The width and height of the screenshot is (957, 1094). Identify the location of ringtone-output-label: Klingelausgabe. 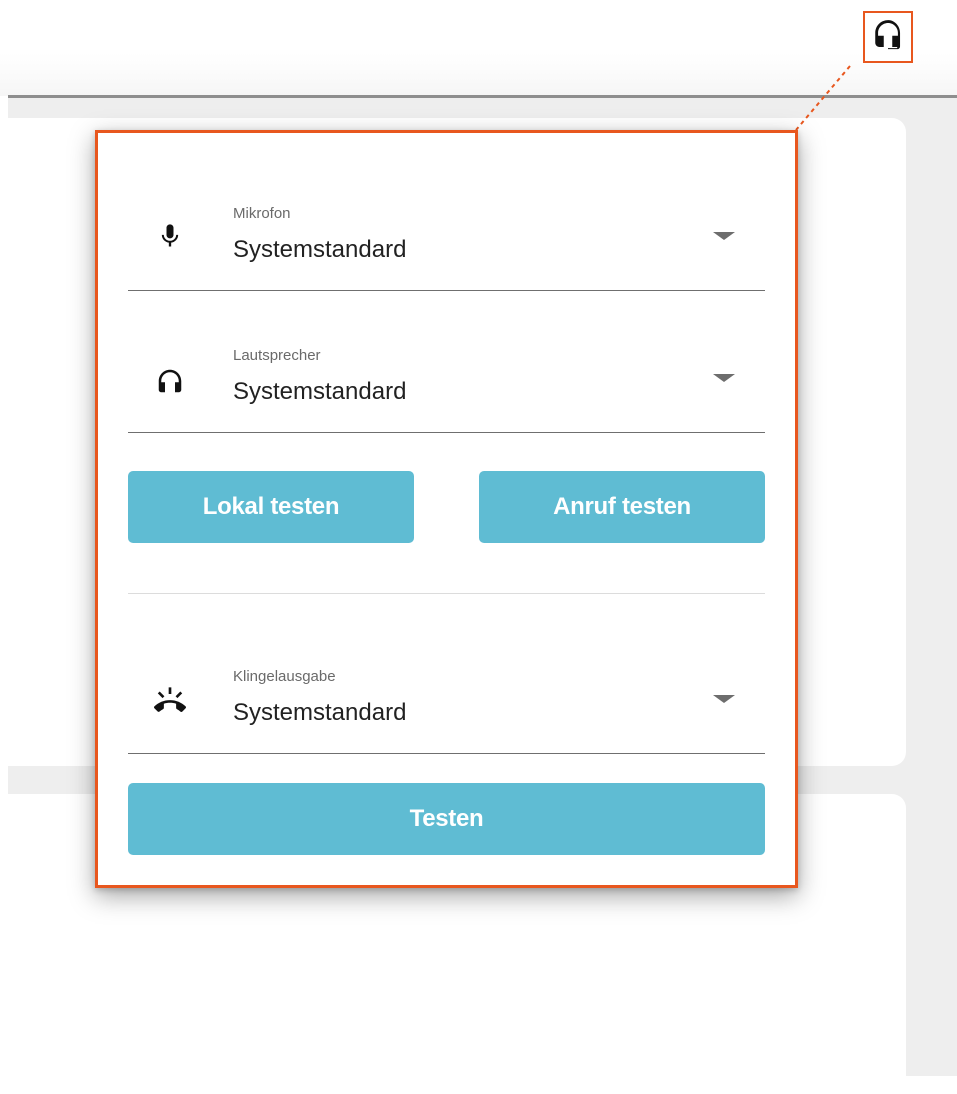
(284, 676).